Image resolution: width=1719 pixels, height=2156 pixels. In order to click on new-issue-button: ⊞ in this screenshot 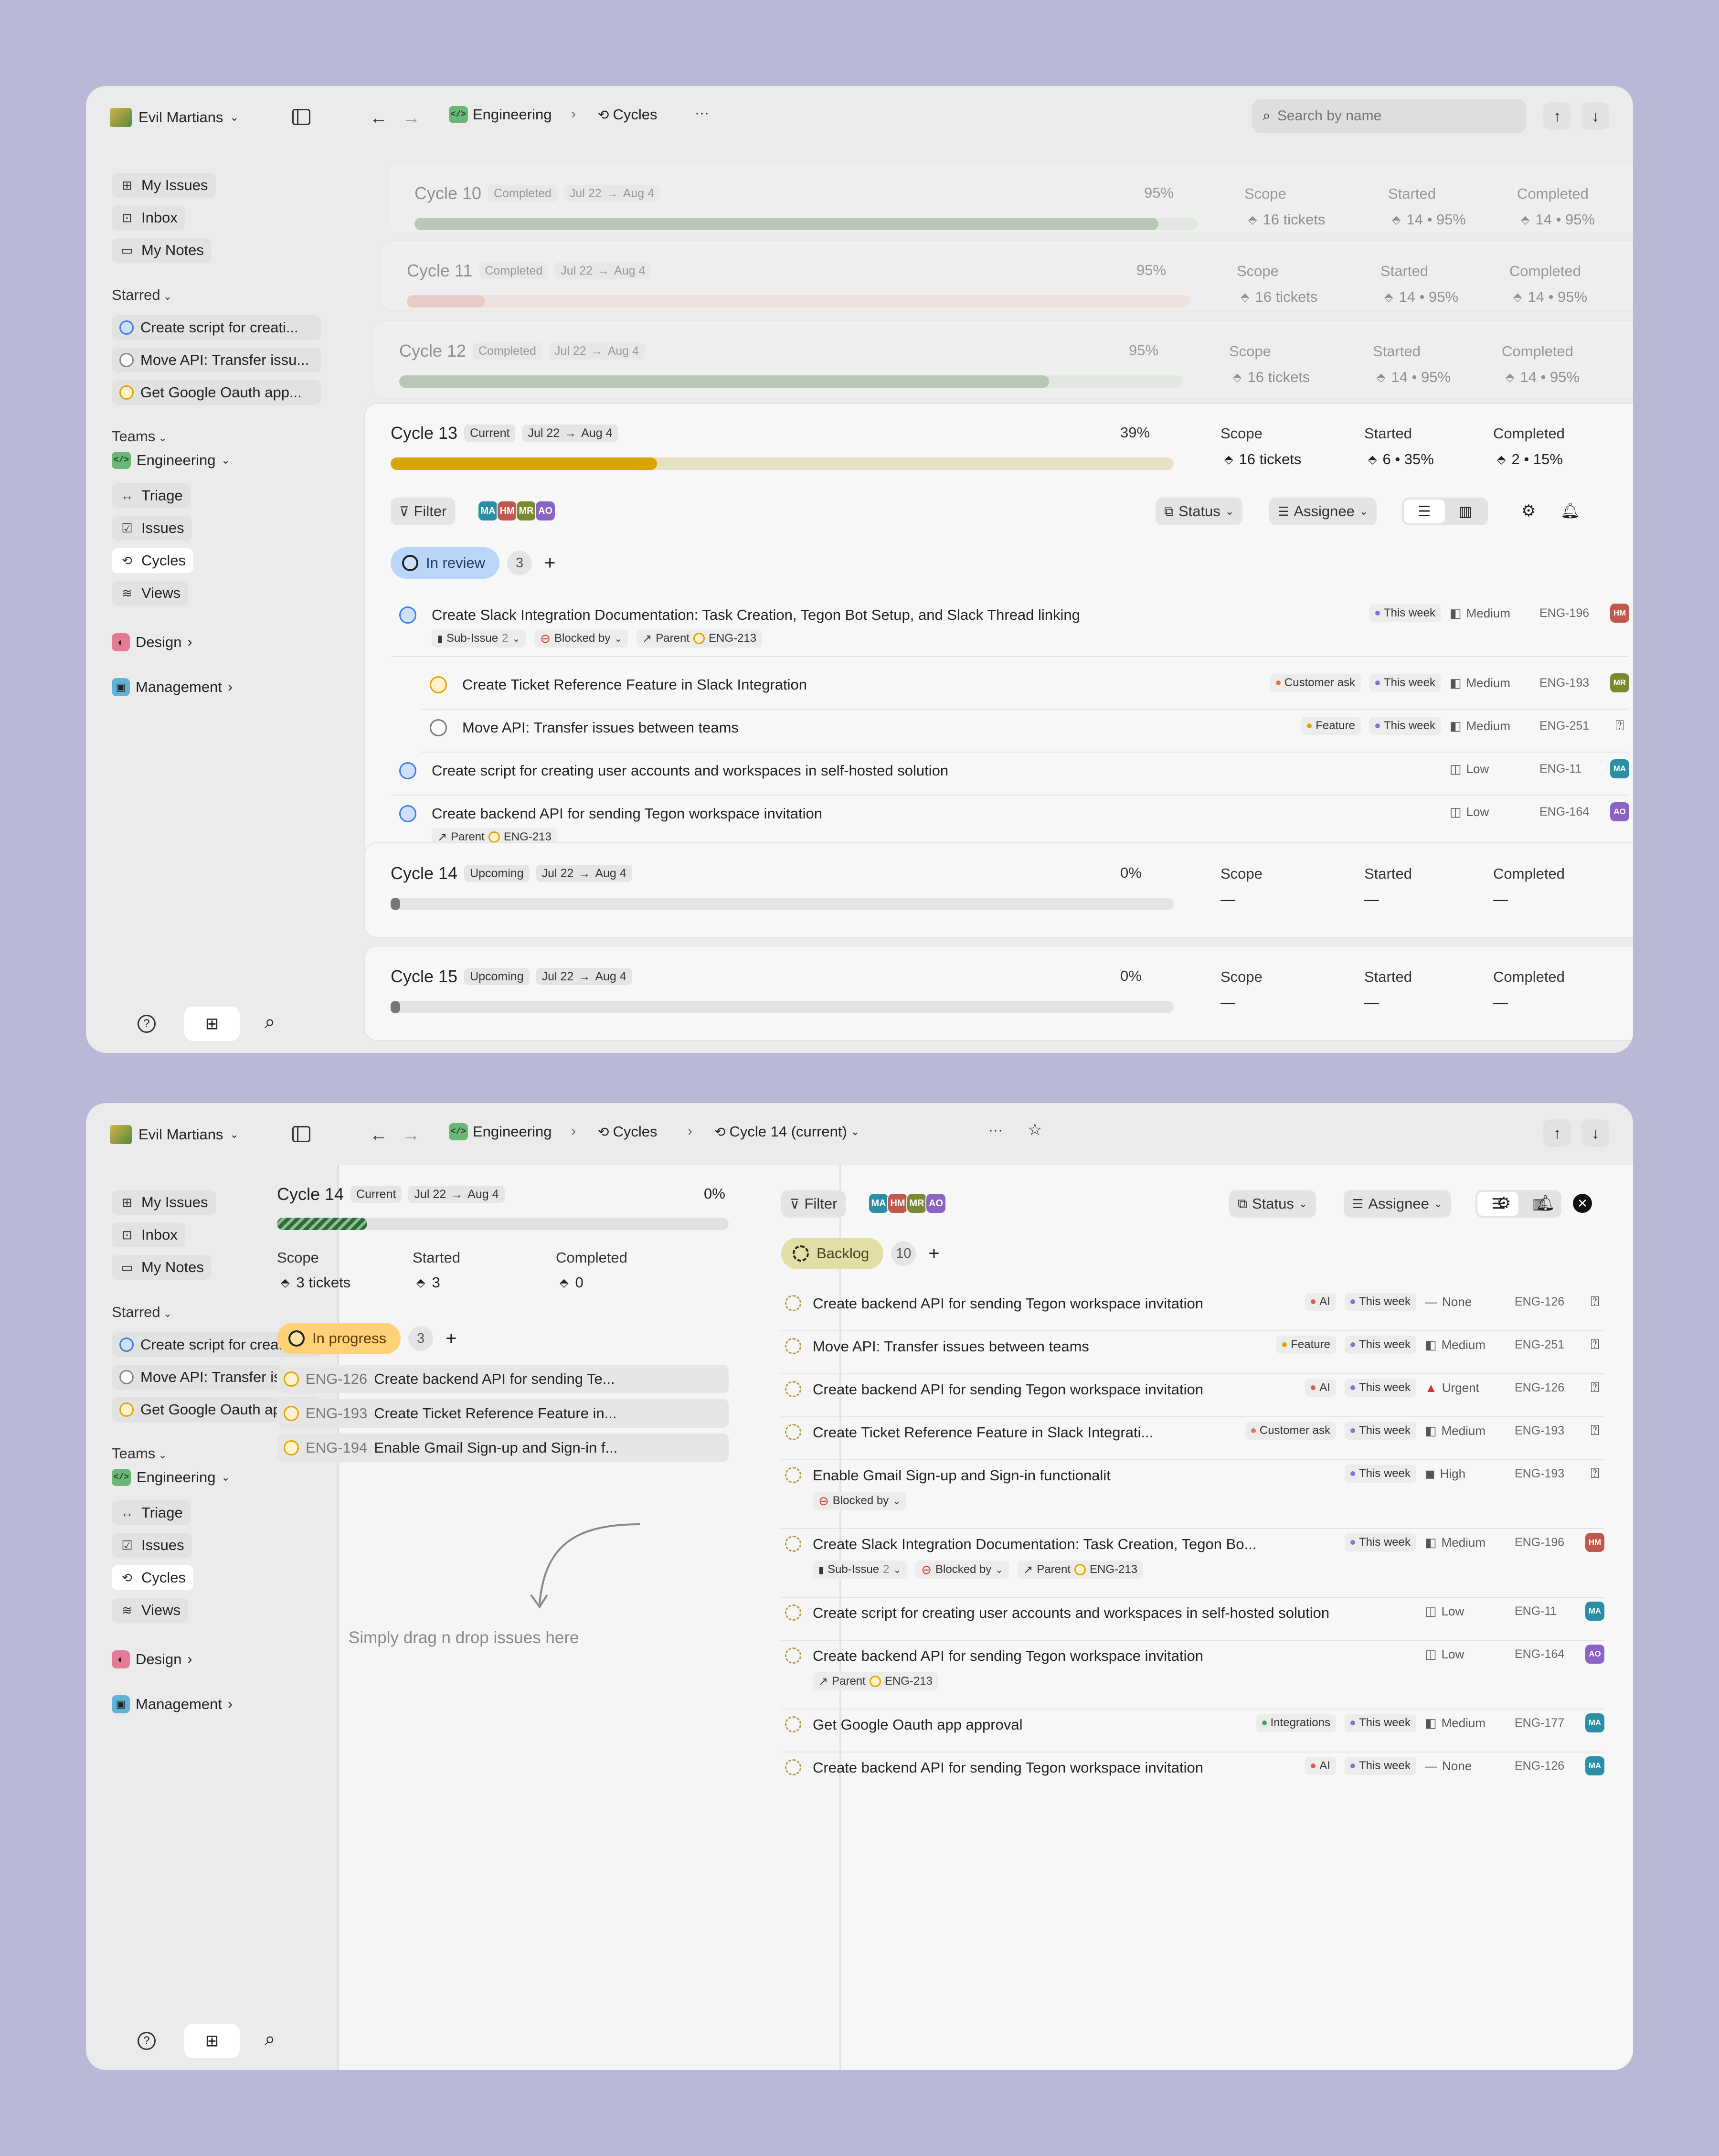, I will do `click(212, 1024)`.